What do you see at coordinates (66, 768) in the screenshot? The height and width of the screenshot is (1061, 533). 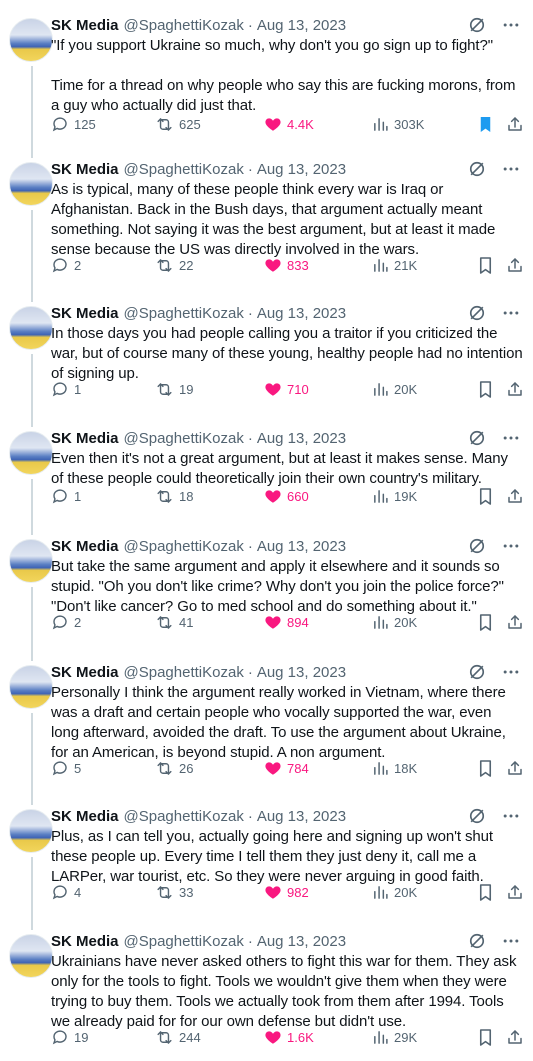 I see `reply-button: 5` at bounding box center [66, 768].